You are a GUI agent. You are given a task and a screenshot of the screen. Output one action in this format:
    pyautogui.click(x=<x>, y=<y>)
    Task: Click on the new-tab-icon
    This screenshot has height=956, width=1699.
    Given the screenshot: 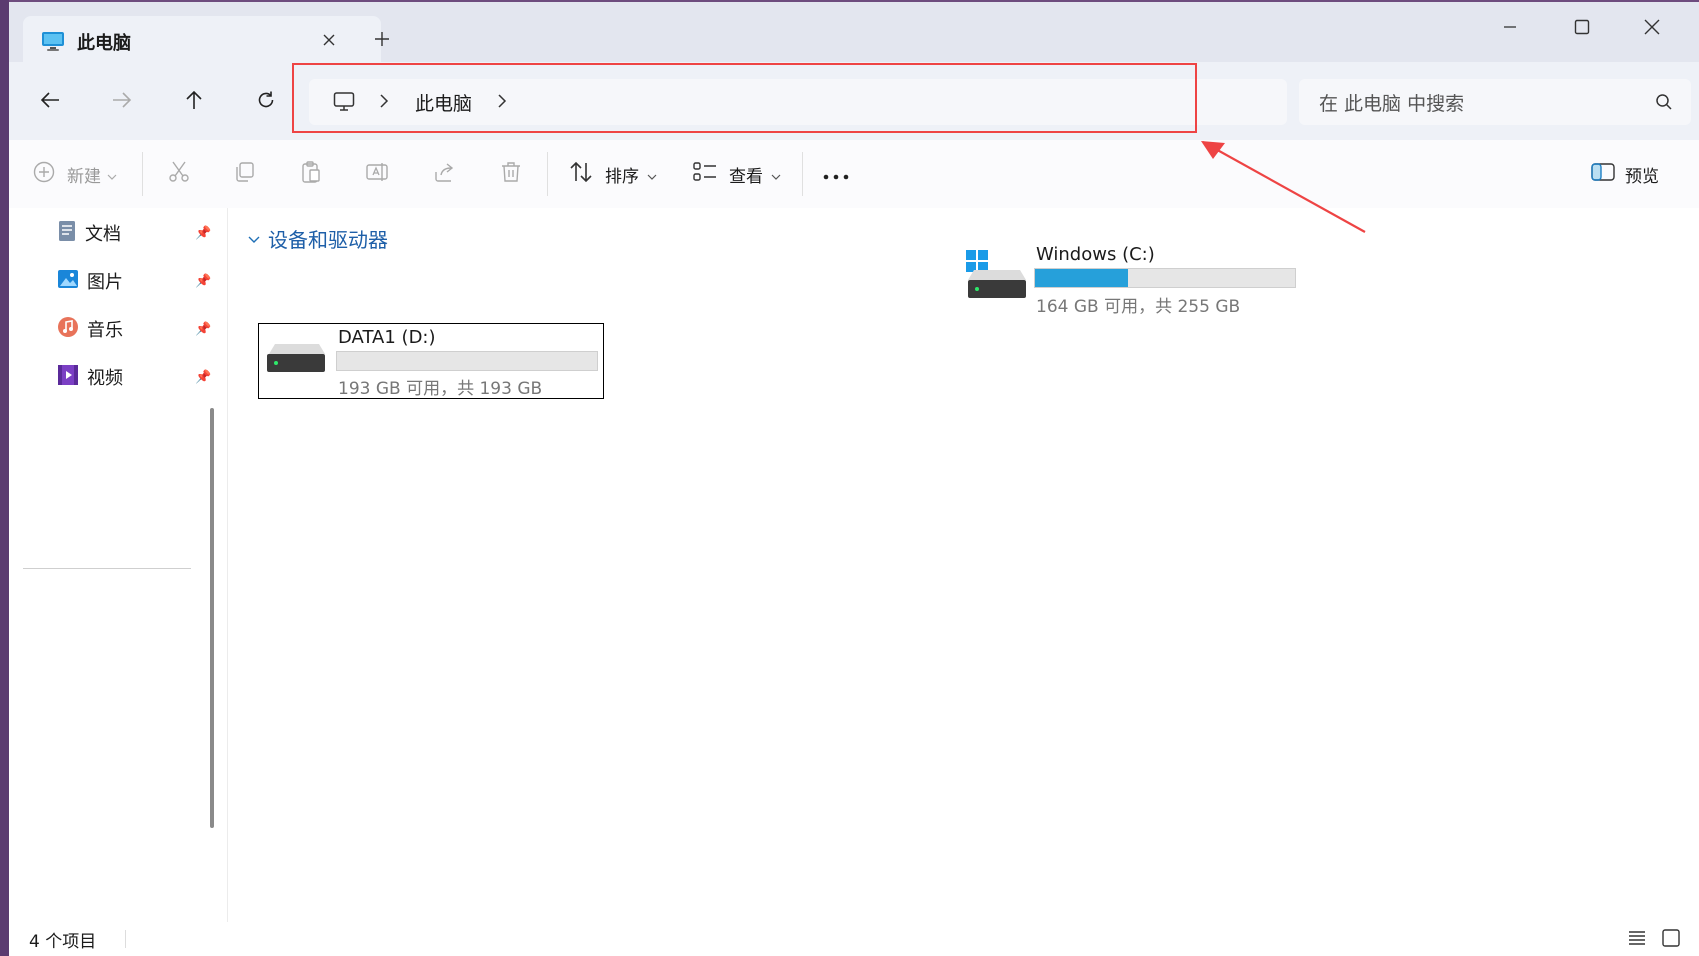 What is the action you would take?
    pyautogui.click(x=382, y=39)
    